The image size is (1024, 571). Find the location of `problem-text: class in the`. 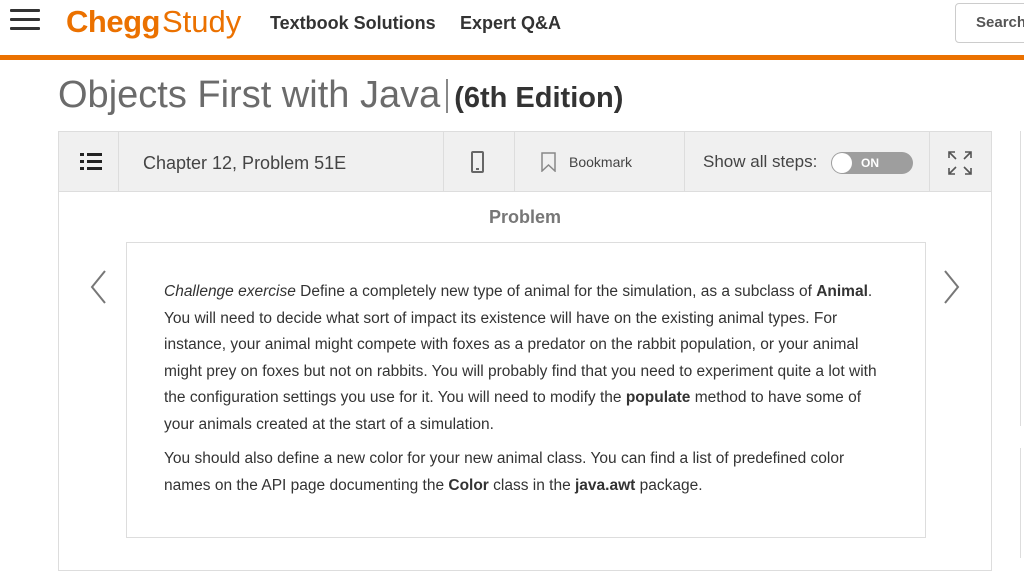

problem-text: class in the is located at coordinates (531, 485).